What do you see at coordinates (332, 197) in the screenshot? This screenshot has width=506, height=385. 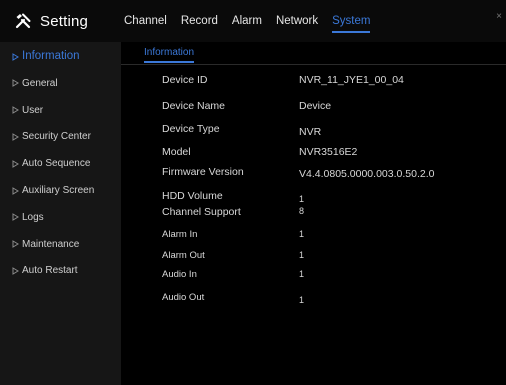 I see `info-row-hdd-volume: HDD Volume 1` at bounding box center [332, 197].